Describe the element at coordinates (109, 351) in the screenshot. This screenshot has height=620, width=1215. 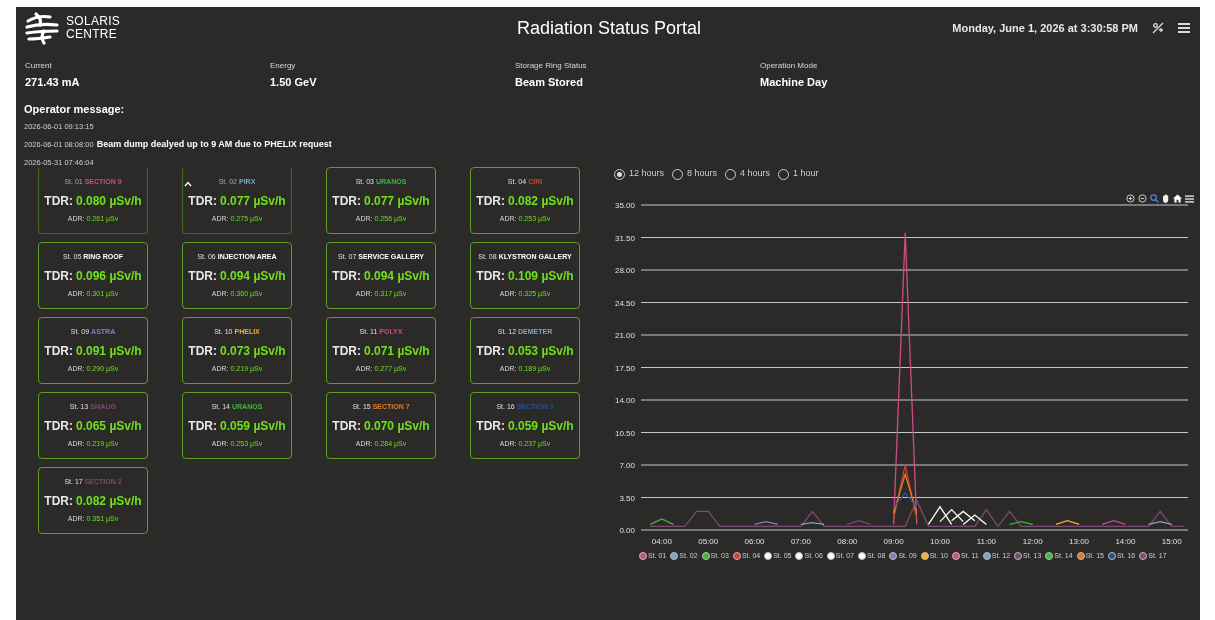
I see `tdr-value: 0.091 µSv/h` at that location.